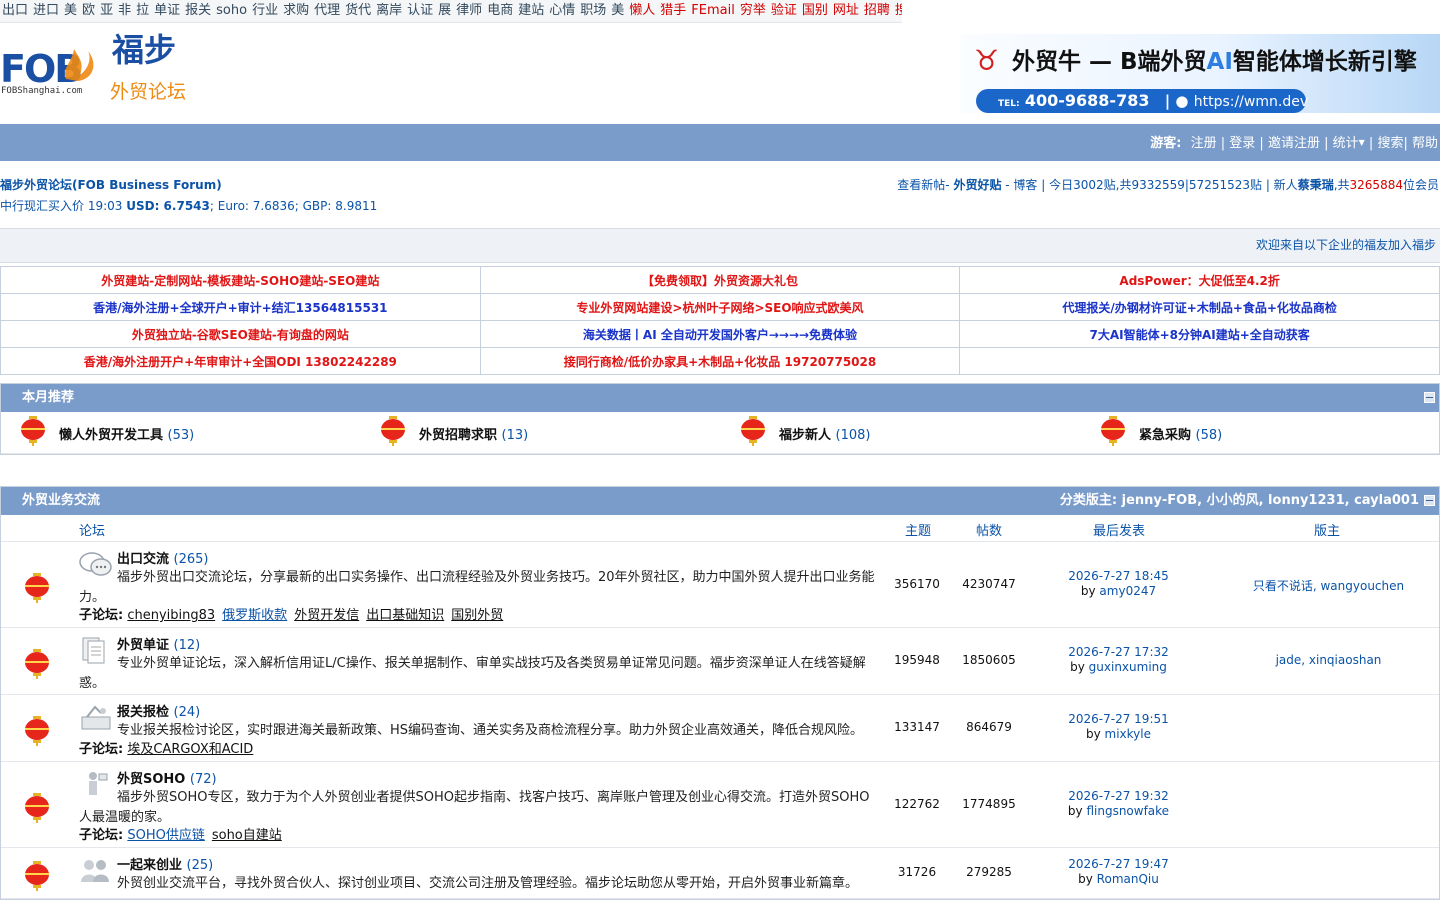  What do you see at coordinates (1328, 660) in the screenshot?
I see `forum-moderators: jade, xinqiaoshan` at bounding box center [1328, 660].